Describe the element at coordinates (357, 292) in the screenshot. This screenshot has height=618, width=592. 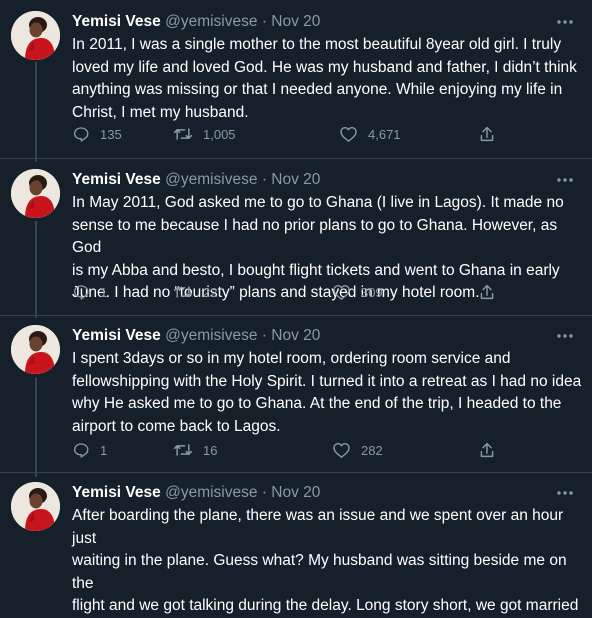
I see `like-button: 309` at that location.